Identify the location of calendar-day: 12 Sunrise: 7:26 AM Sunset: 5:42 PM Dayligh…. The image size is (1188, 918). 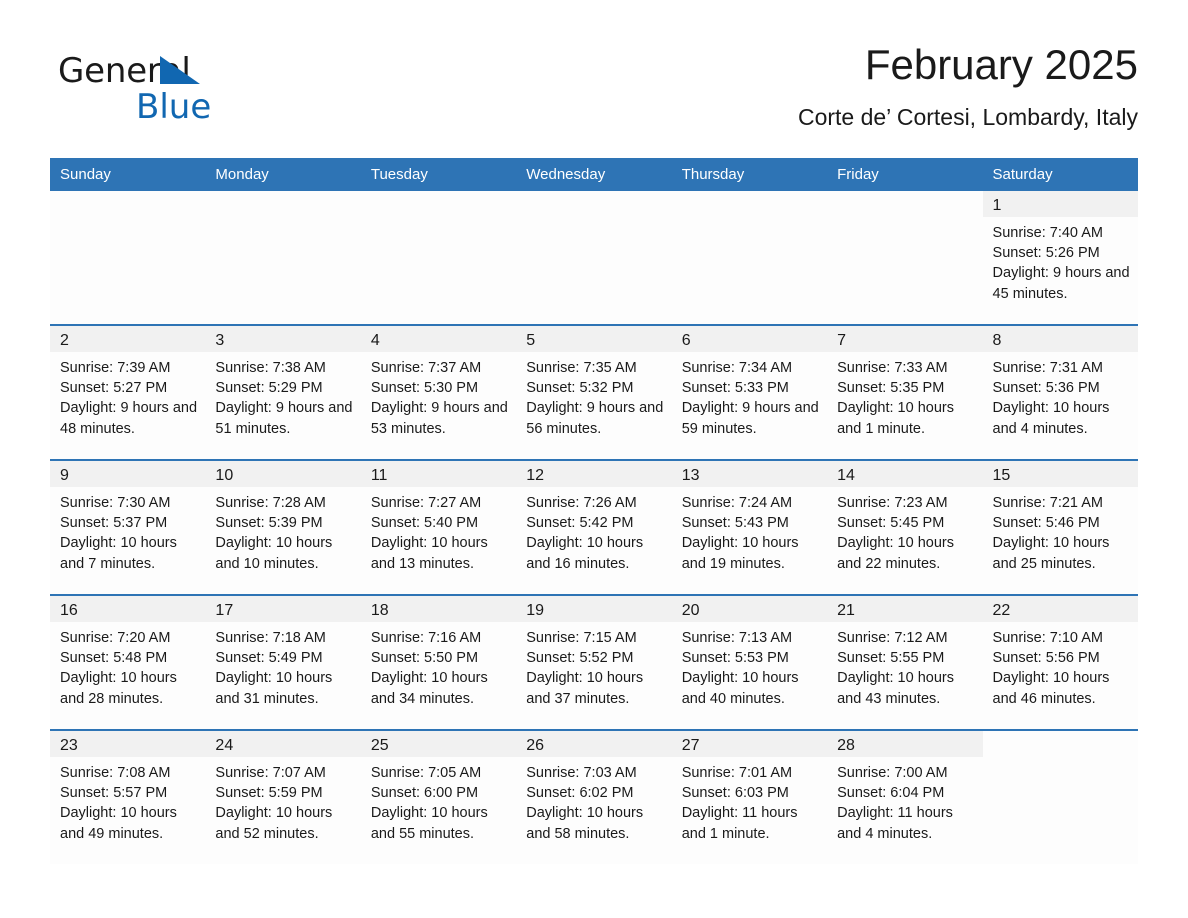
(594, 527).